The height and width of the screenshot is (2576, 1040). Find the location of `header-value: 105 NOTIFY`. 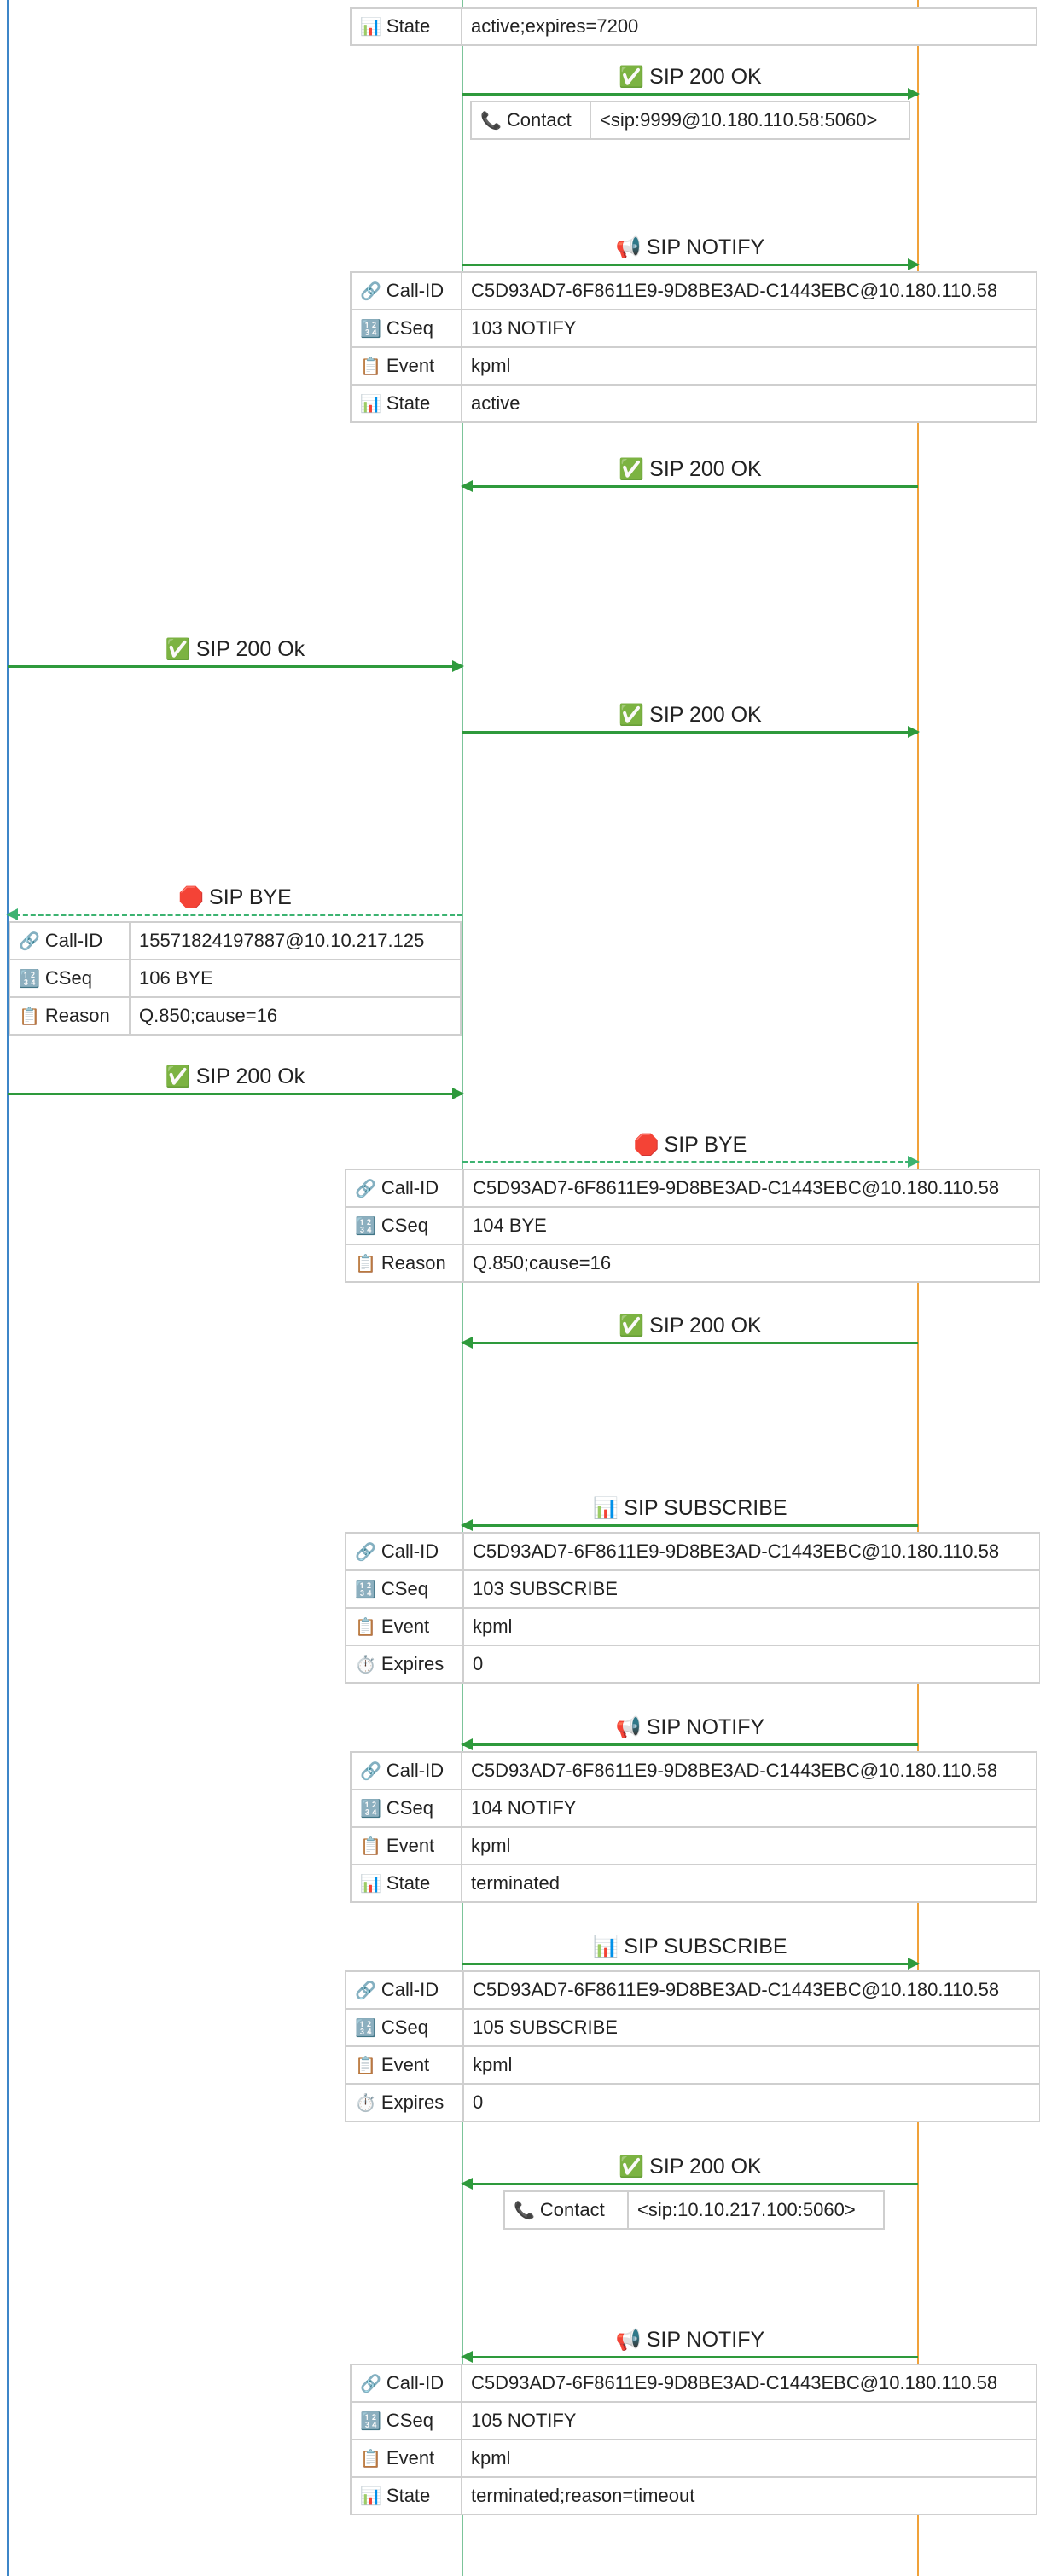

header-value: 105 NOTIFY is located at coordinates (749, 2420).